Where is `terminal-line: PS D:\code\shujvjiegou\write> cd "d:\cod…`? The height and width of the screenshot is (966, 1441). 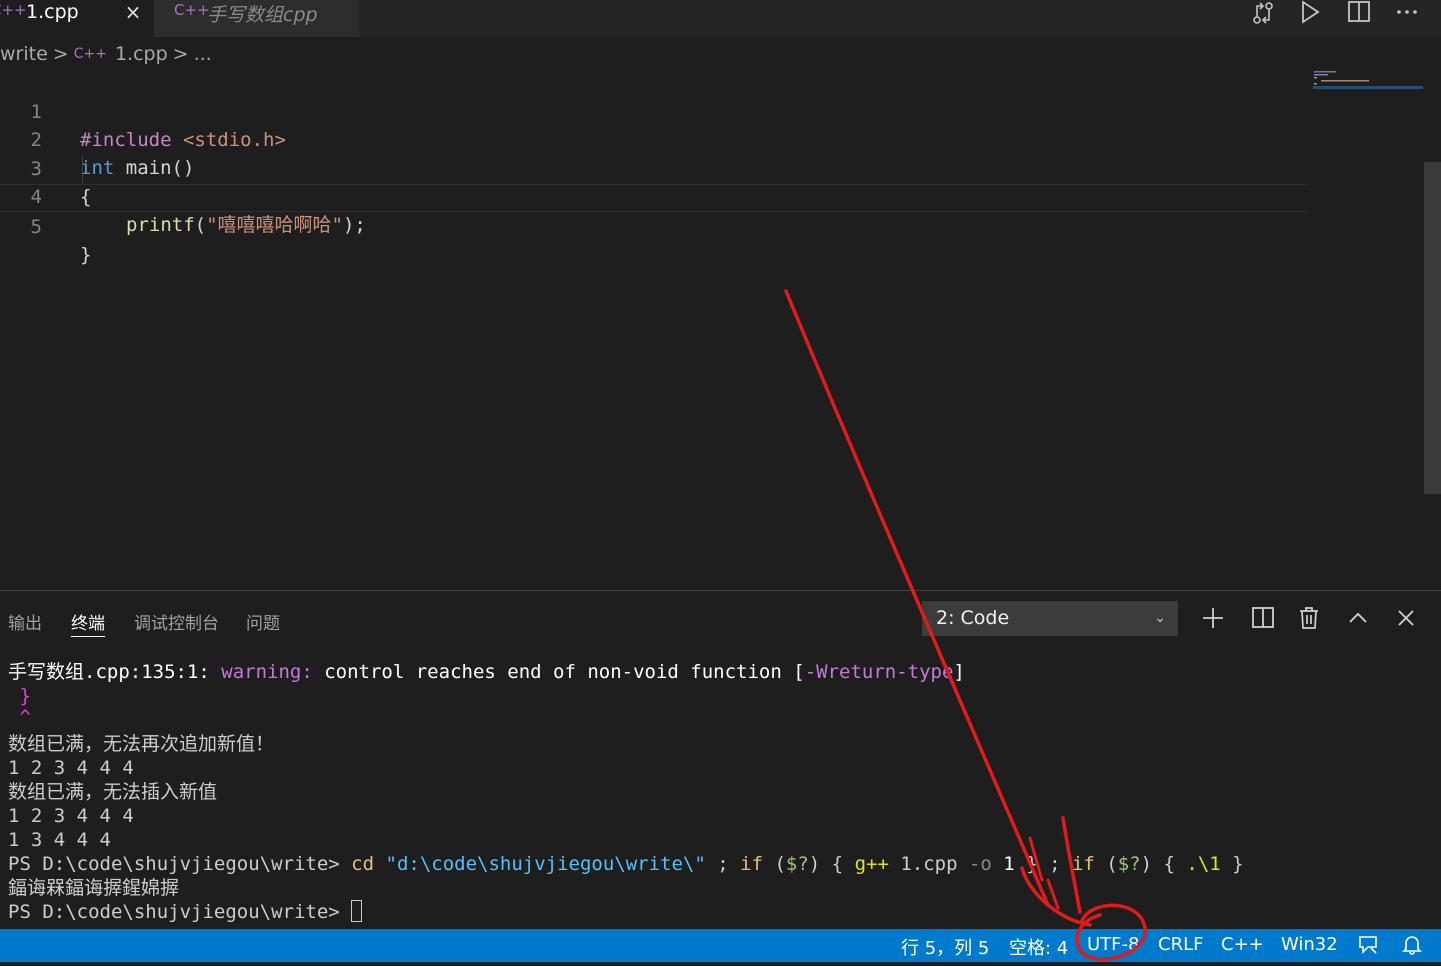 terminal-line: PS D:\code\shujvjiegou\write> cd "d:\cod… is located at coordinates (626, 864).